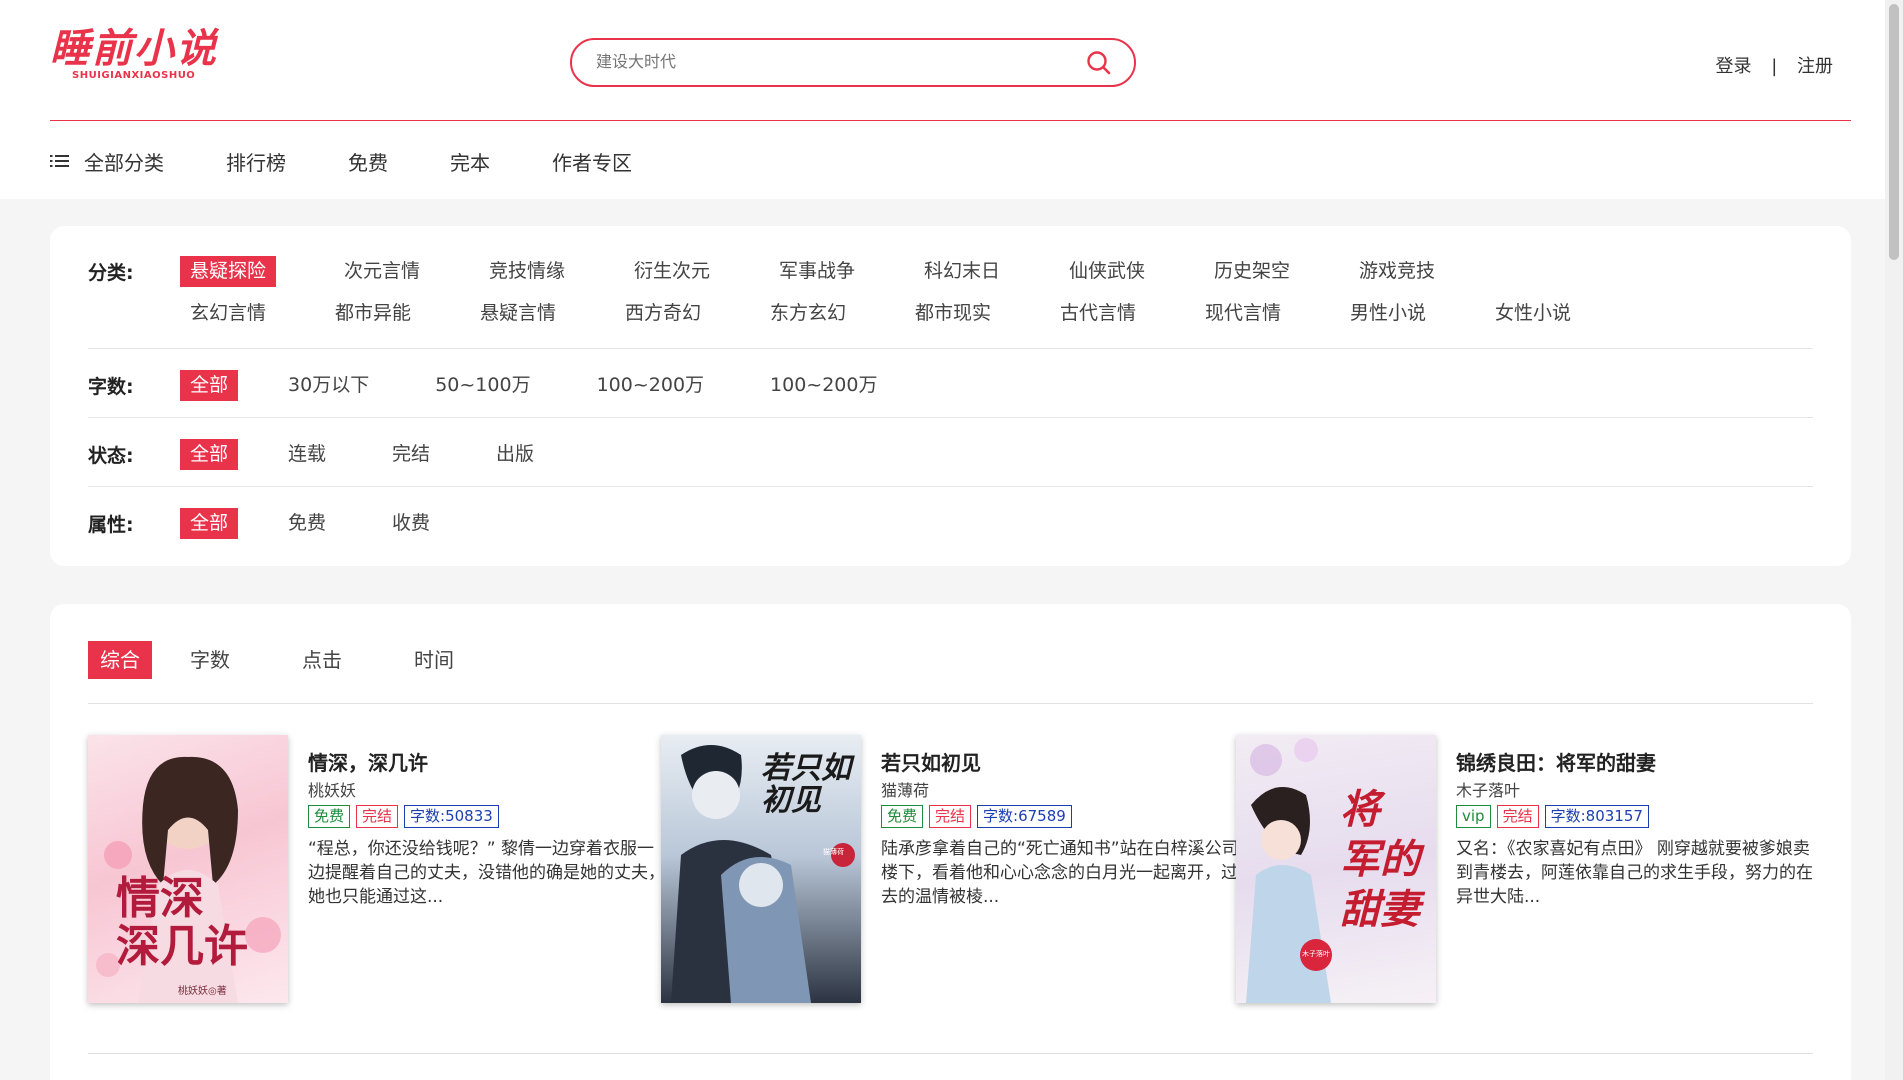 The width and height of the screenshot is (1903, 1080). Describe the element at coordinates (696, 271) in the screenshot. I see `filter-option-category: 衍生次元` at that location.